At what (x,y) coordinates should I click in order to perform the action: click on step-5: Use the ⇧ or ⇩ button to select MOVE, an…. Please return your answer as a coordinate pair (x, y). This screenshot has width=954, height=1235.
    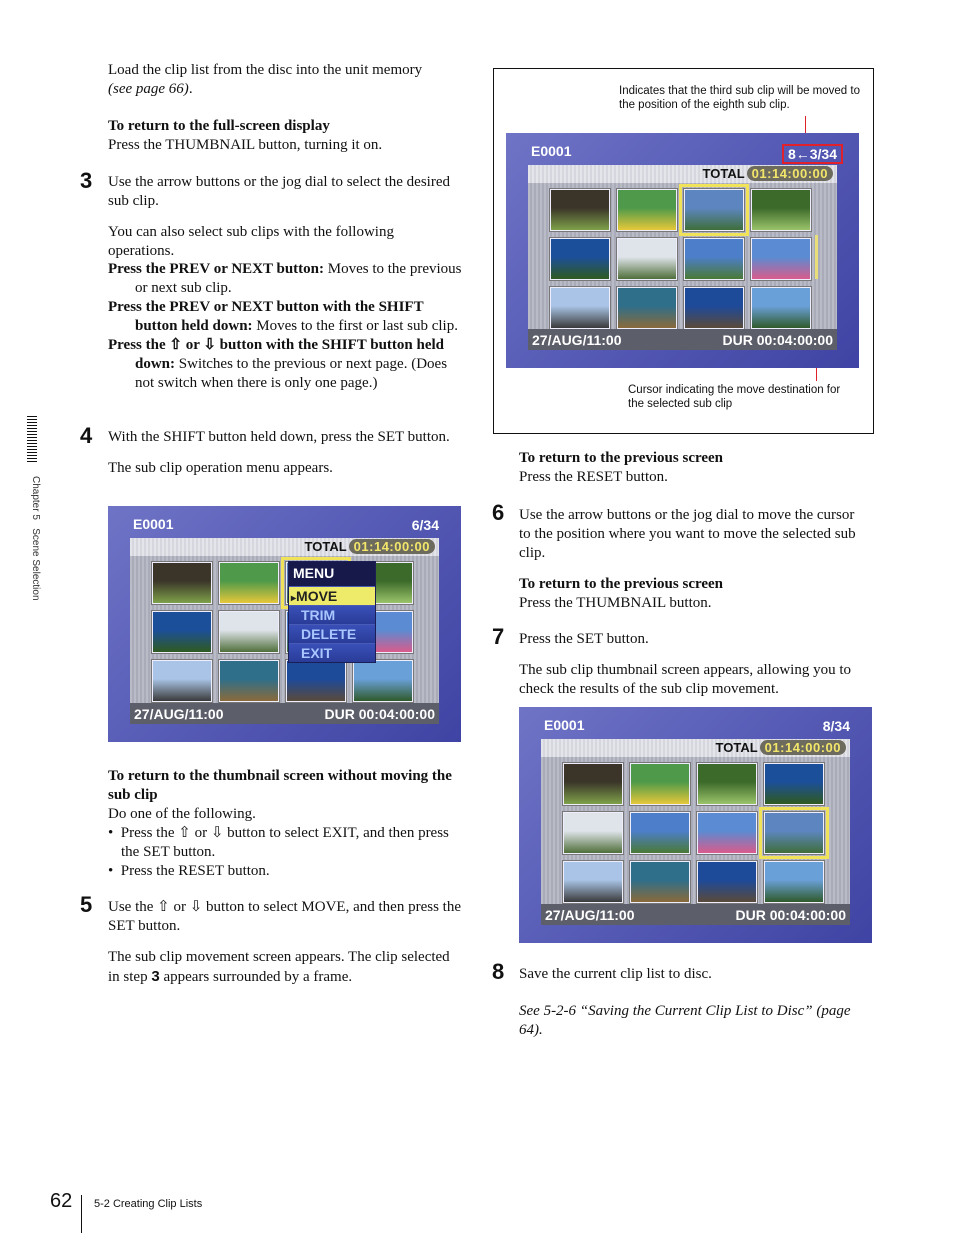
    Looking at the image, I should click on (285, 942).